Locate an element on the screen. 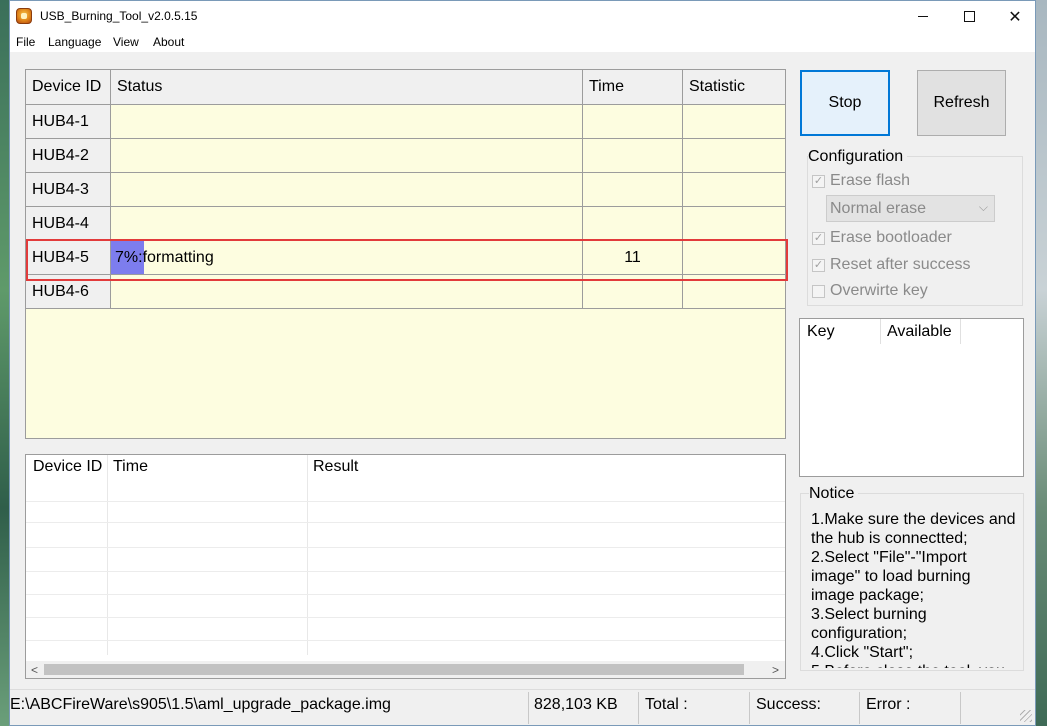 The height and width of the screenshot is (726, 1047). status-error: Error : is located at coordinates (888, 704).